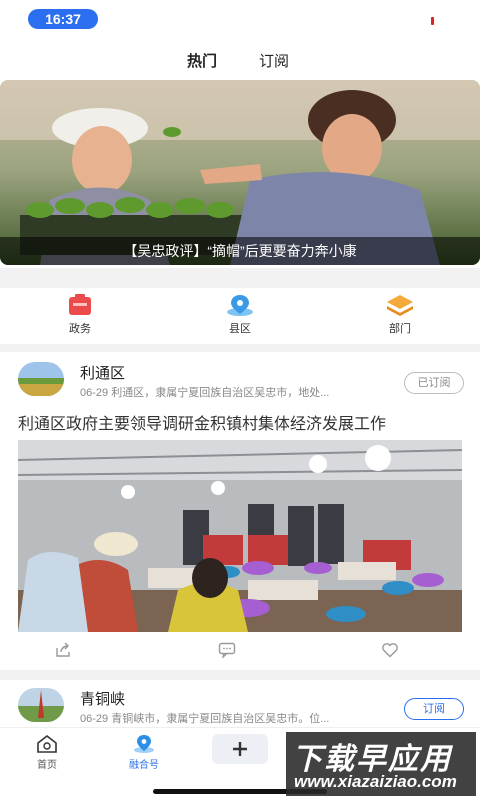 This screenshot has height=800, width=480. What do you see at coordinates (390, 650) in the screenshot?
I see `like-heart-icon` at bounding box center [390, 650].